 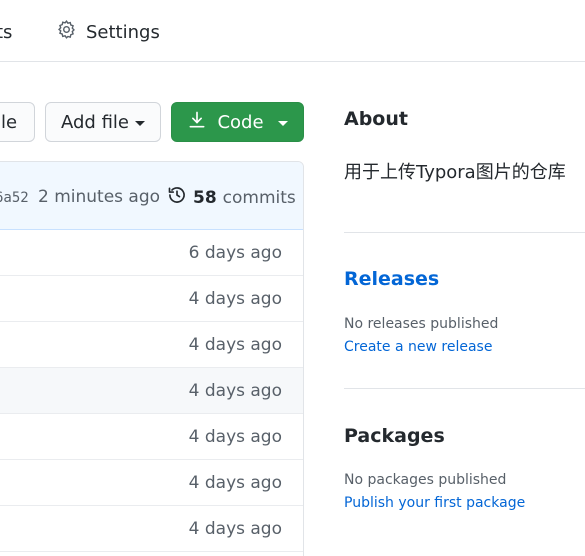 I want to click on no-packages-text: No packages published, so click(x=425, y=480).